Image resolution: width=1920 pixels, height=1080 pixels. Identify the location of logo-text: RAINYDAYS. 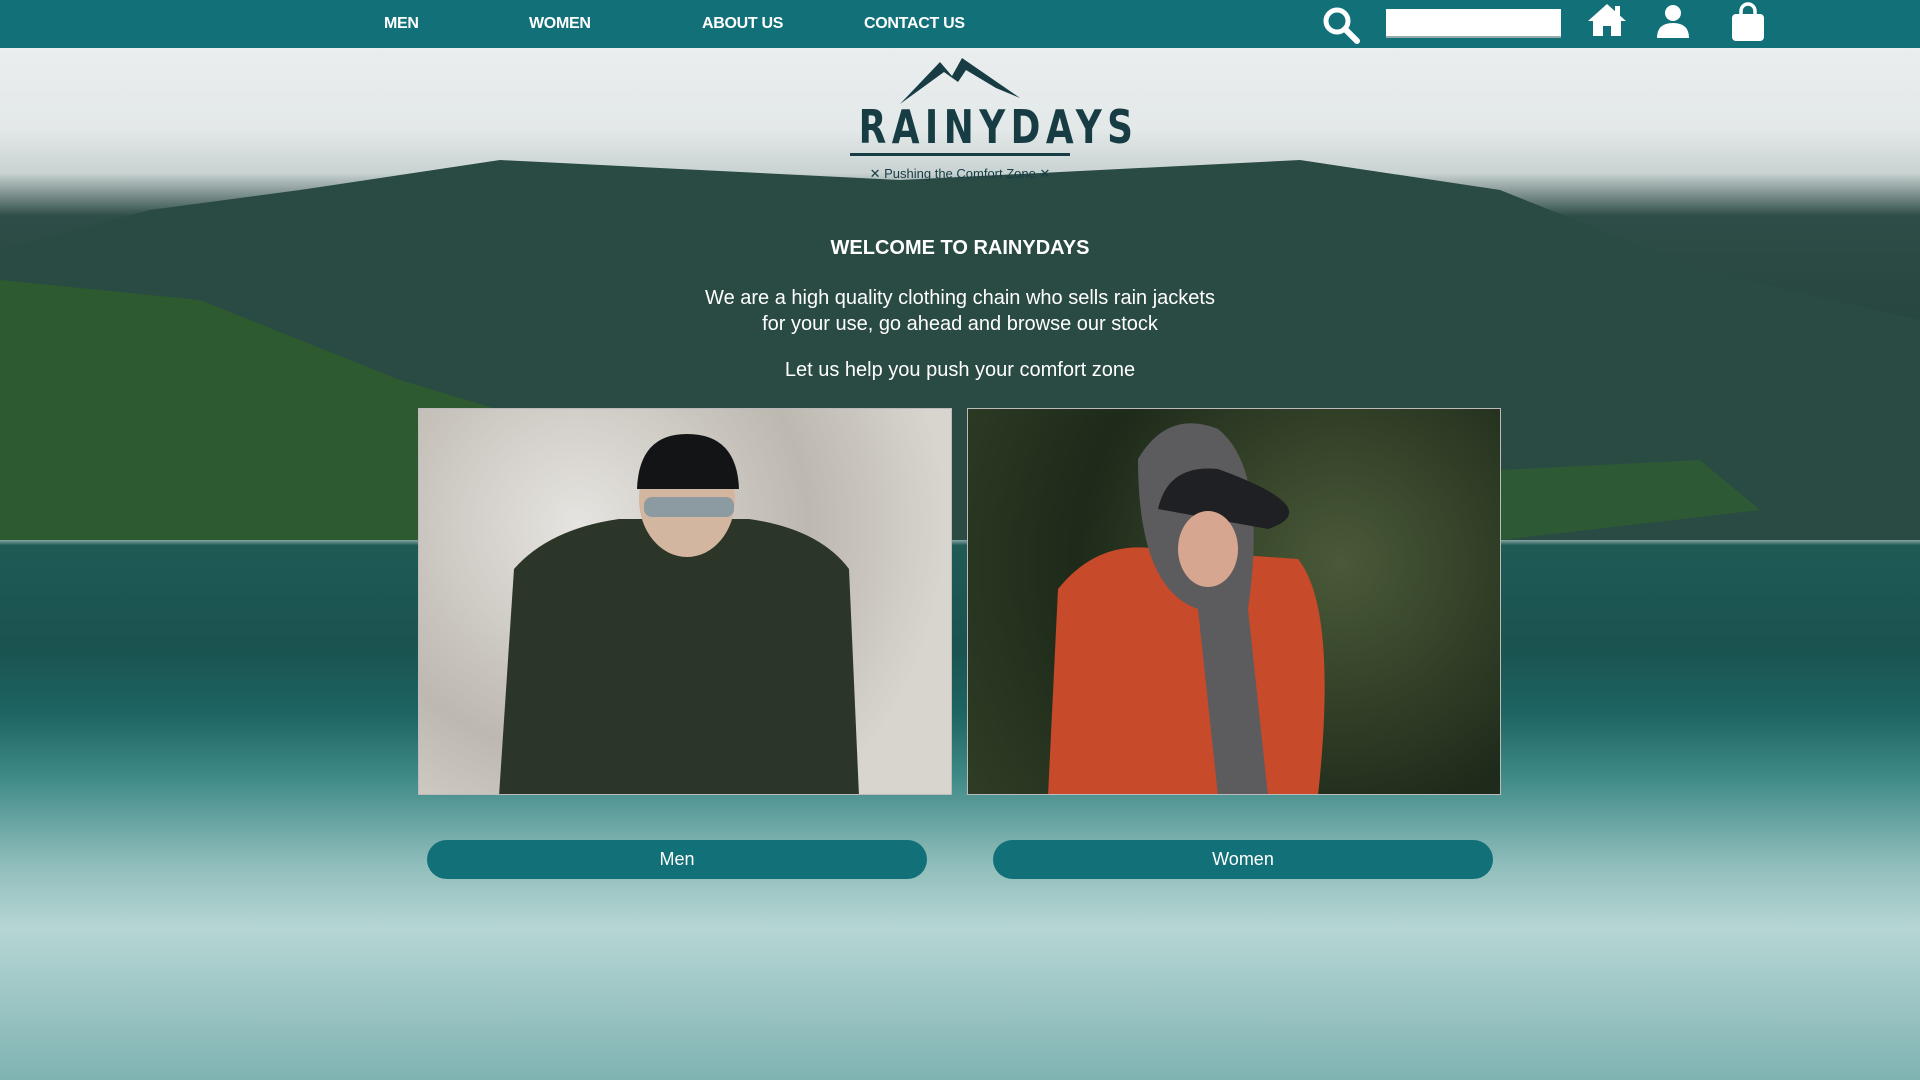
(998, 127).